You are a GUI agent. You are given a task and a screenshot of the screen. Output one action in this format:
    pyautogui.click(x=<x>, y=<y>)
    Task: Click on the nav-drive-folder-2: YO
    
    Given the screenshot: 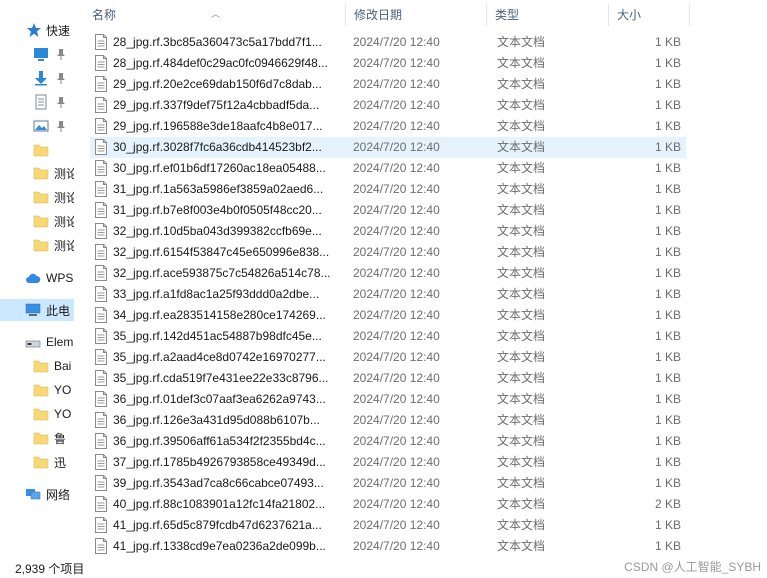 What is the action you would take?
    pyautogui.click(x=37, y=390)
    